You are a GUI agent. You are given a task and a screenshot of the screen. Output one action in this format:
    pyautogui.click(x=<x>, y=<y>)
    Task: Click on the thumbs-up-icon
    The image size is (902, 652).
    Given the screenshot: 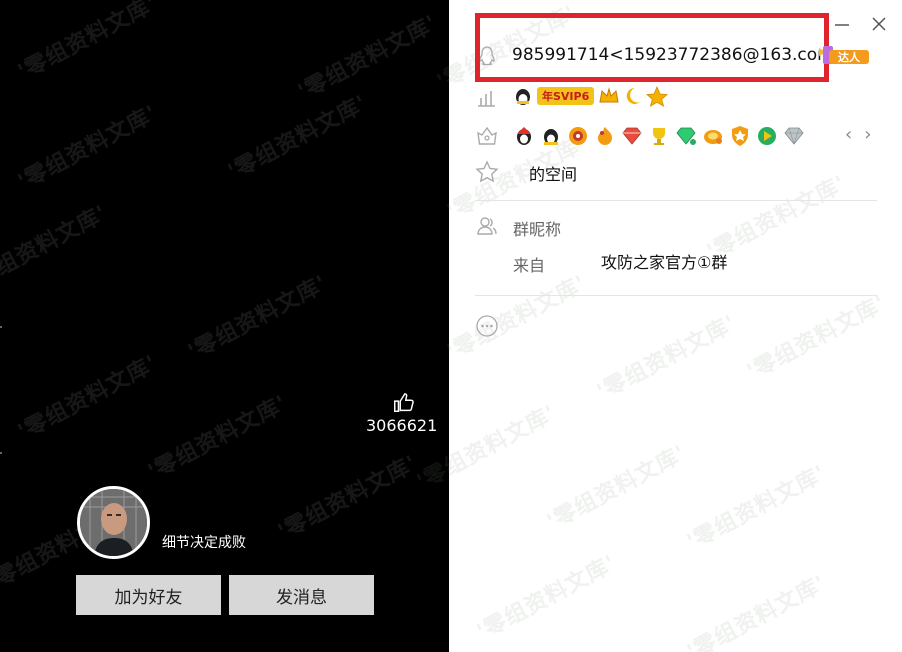 What is the action you would take?
    pyautogui.click(x=403, y=403)
    